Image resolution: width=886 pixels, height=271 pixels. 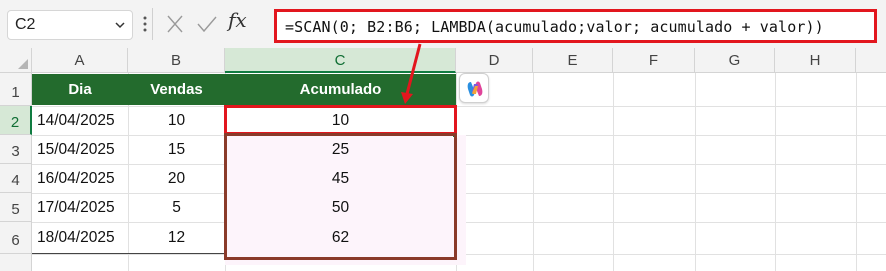 I want to click on cell-a1: Dia, so click(x=80, y=89).